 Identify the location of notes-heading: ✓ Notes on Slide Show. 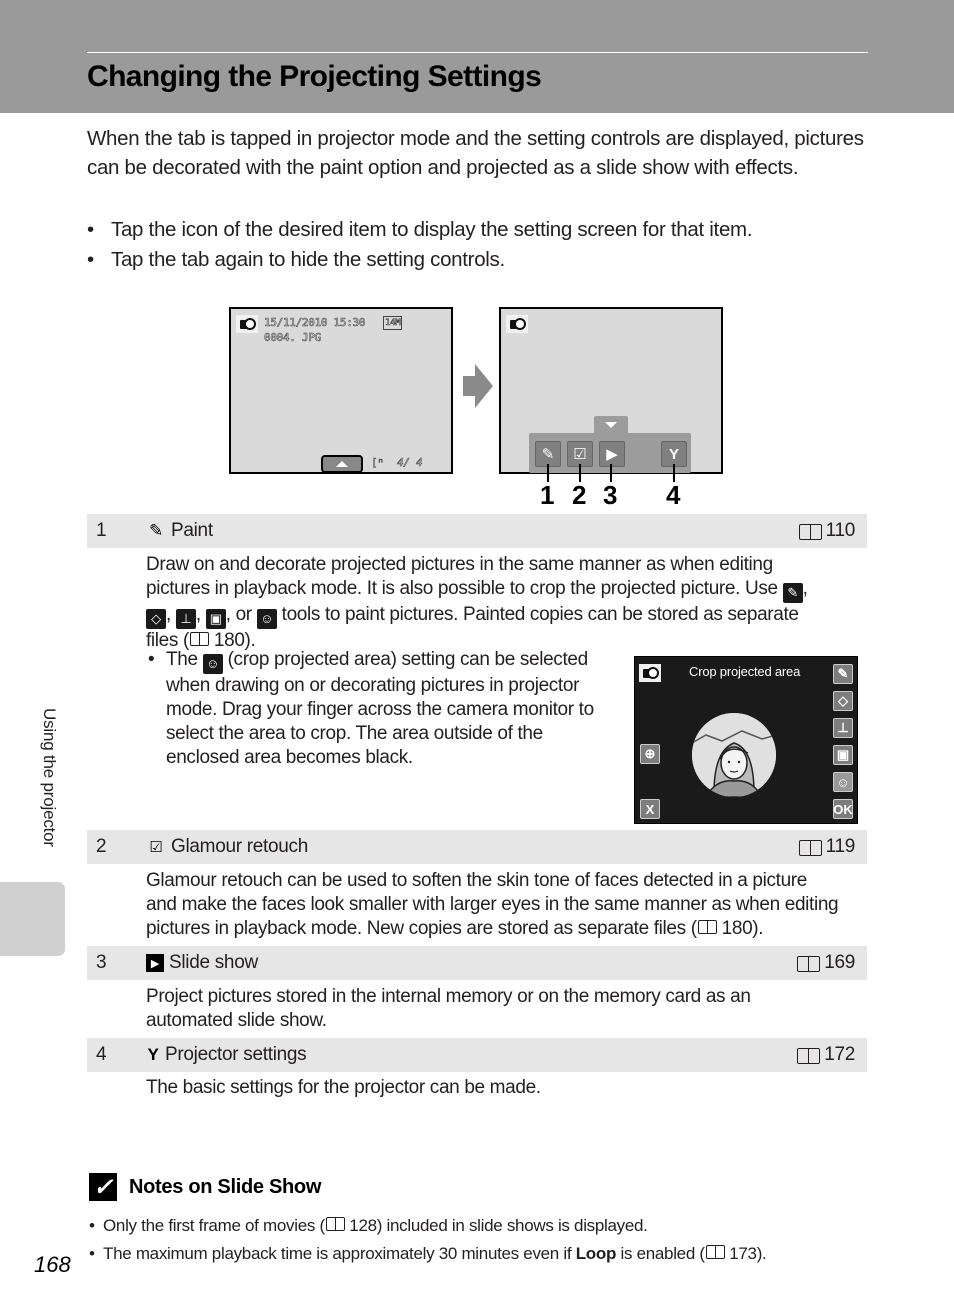
(205, 1187).